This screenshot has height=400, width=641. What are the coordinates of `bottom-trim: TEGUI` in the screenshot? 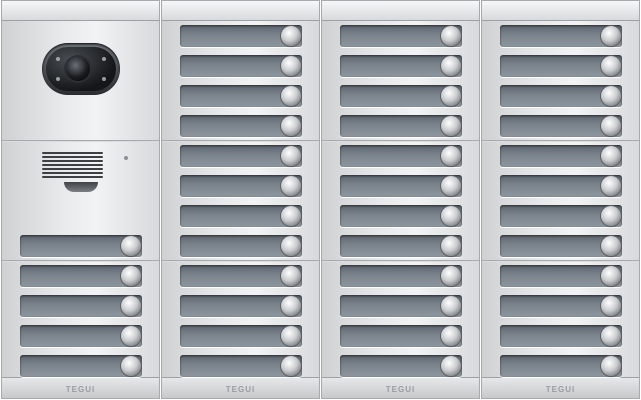 It's located at (240, 387).